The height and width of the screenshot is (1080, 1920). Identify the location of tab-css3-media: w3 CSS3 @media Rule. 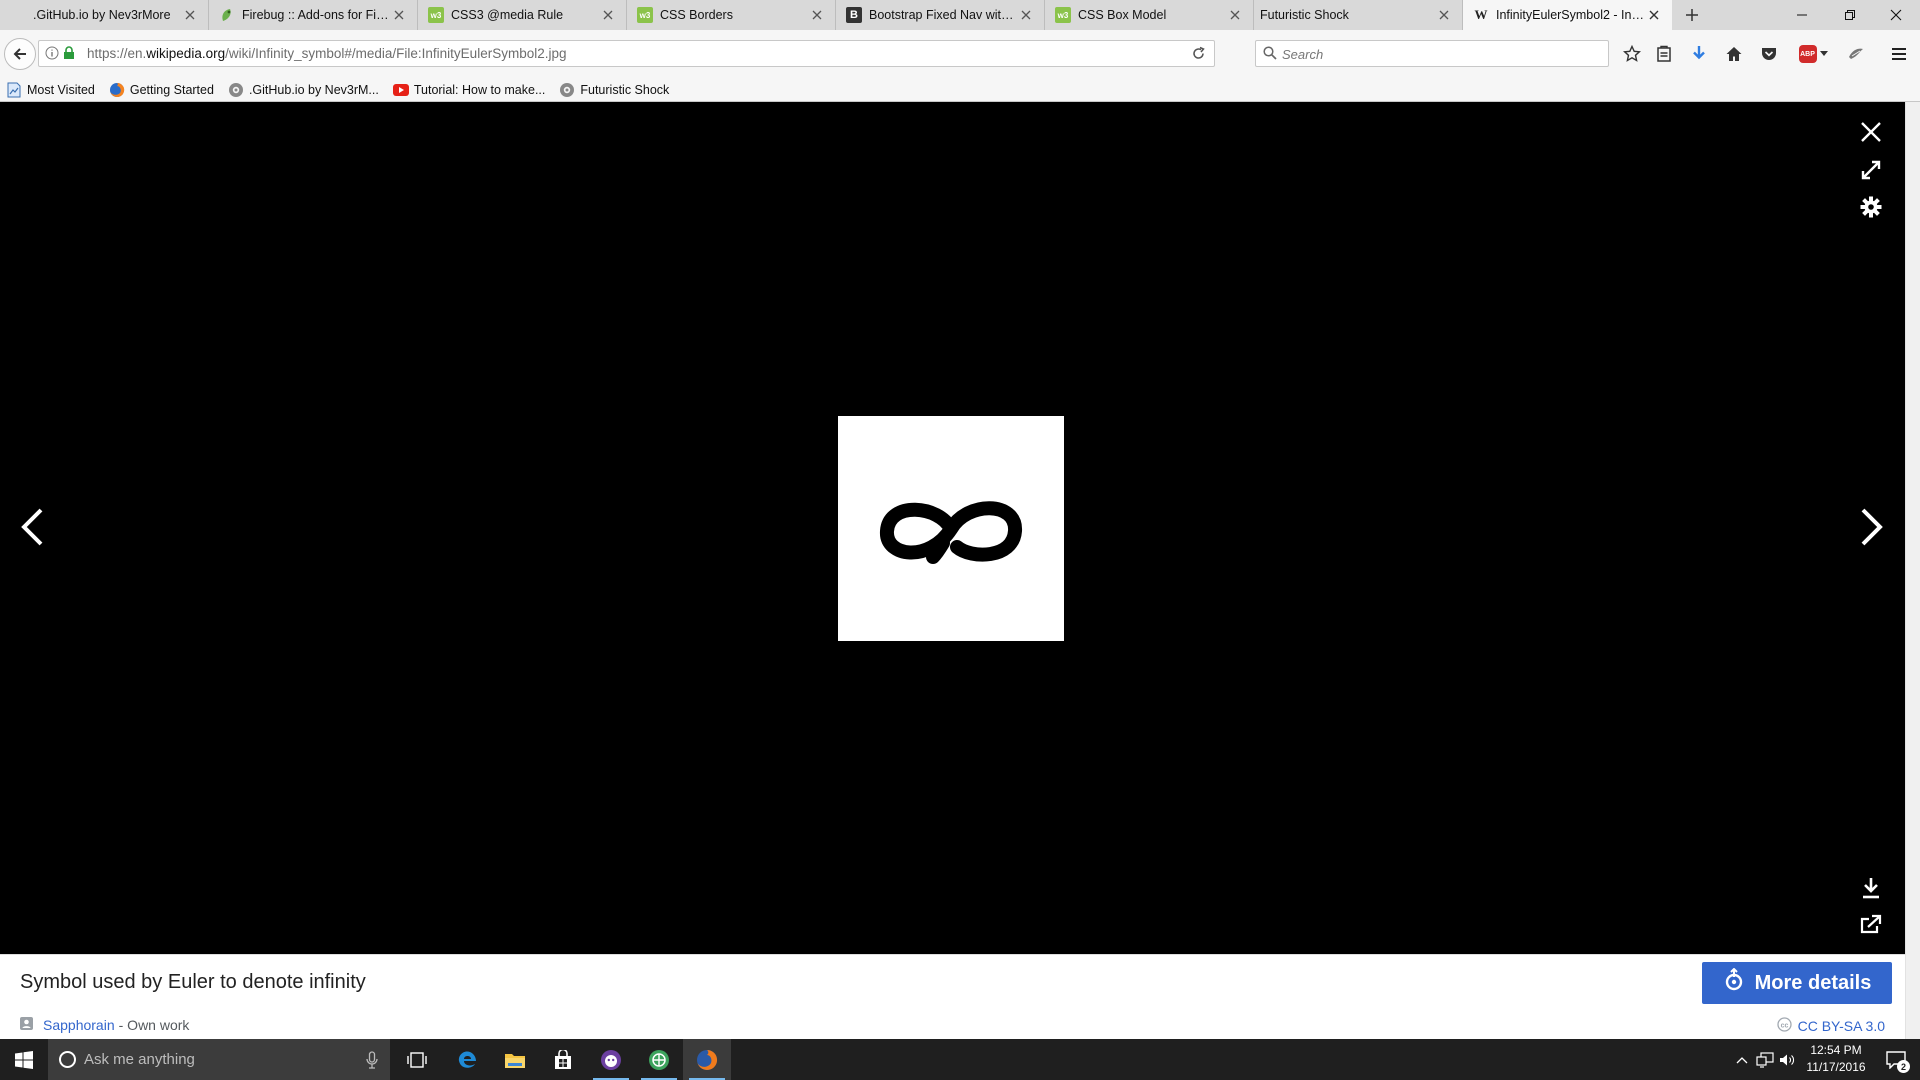
(522, 15).